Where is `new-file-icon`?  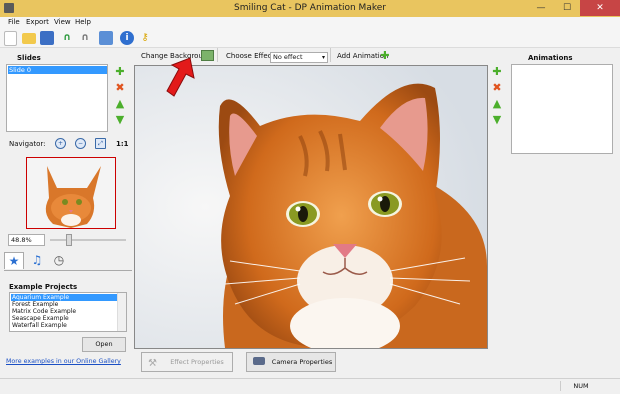
new-file-icon is located at coordinates (10, 38).